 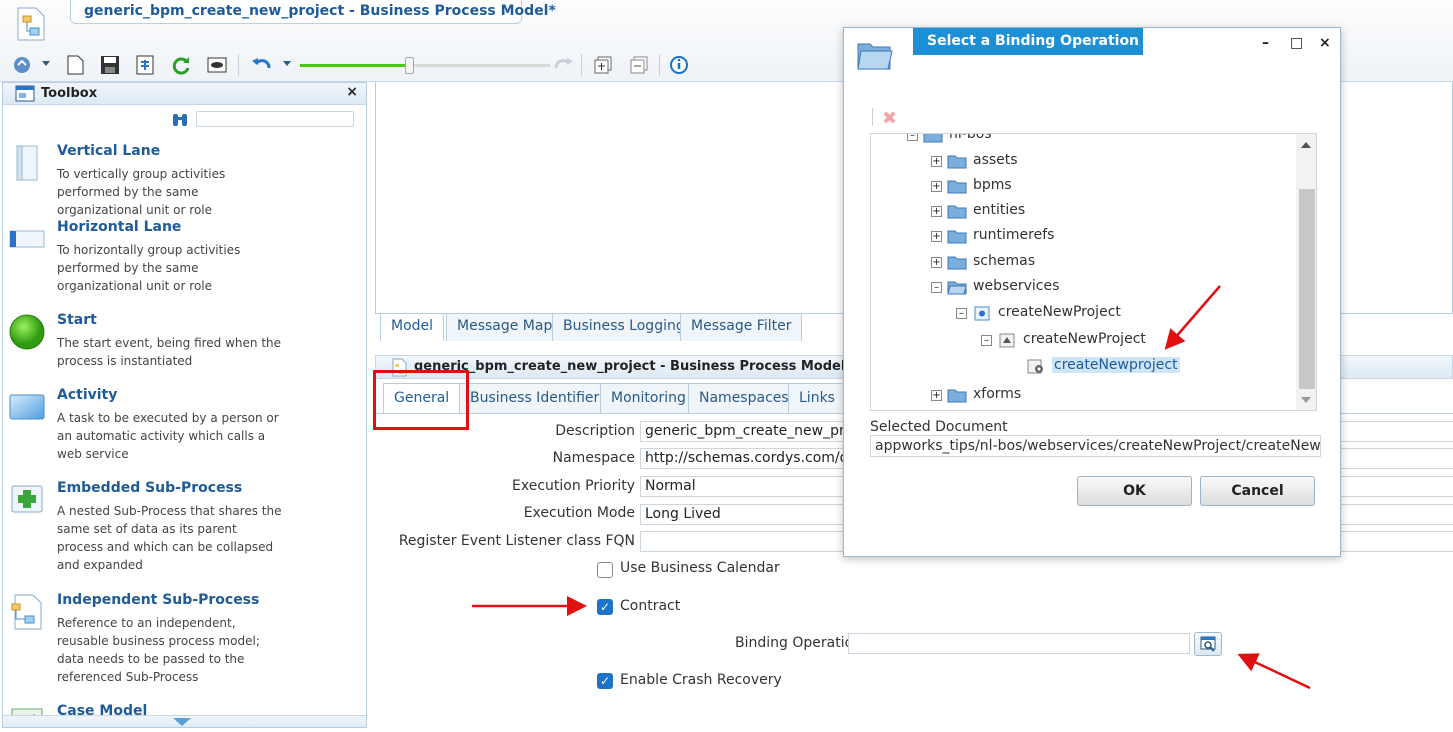 What do you see at coordinates (1004, 261) in the screenshot?
I see `tree-node-label: schemas` at bounding box center [1004, 261].